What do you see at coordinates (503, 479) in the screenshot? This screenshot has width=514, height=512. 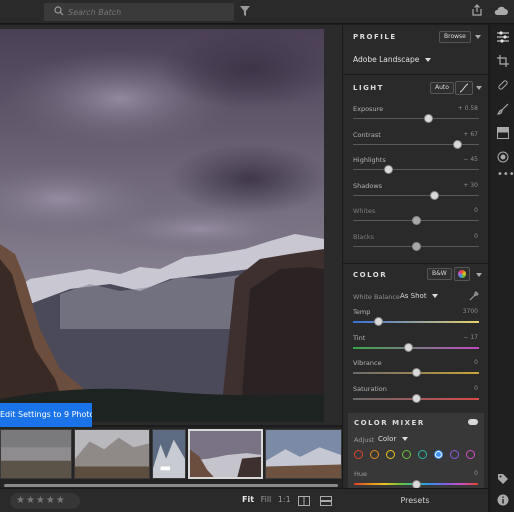 I see `tag-icon` at bounding box center [503, 479].